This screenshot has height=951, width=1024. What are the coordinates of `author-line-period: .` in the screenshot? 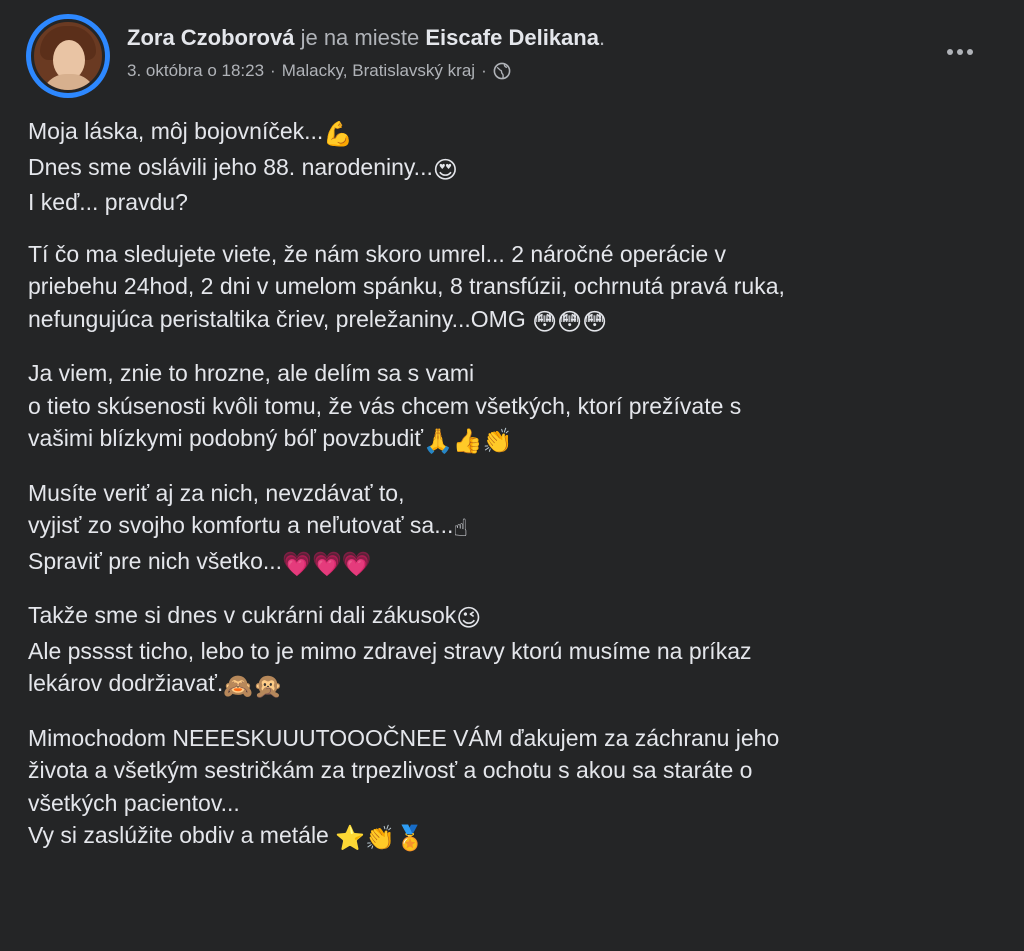 It's located at (602, 37).